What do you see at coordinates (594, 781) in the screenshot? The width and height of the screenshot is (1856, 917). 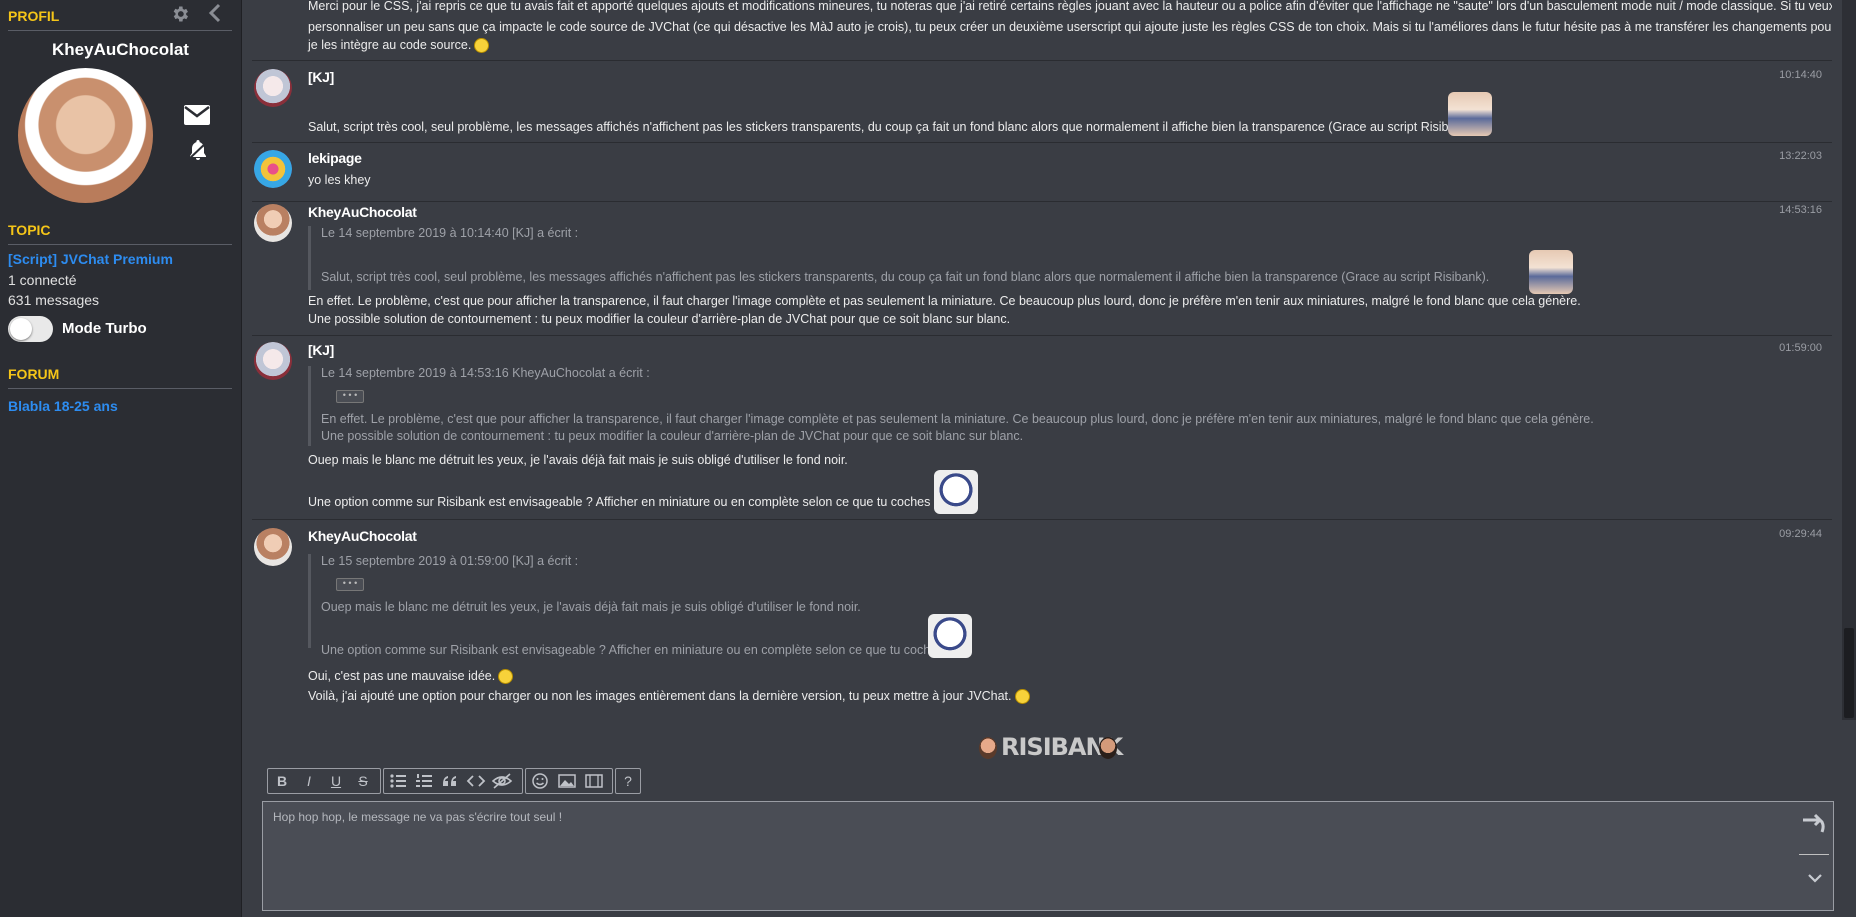 I see `video-icon` at bounding box center [594, 781].